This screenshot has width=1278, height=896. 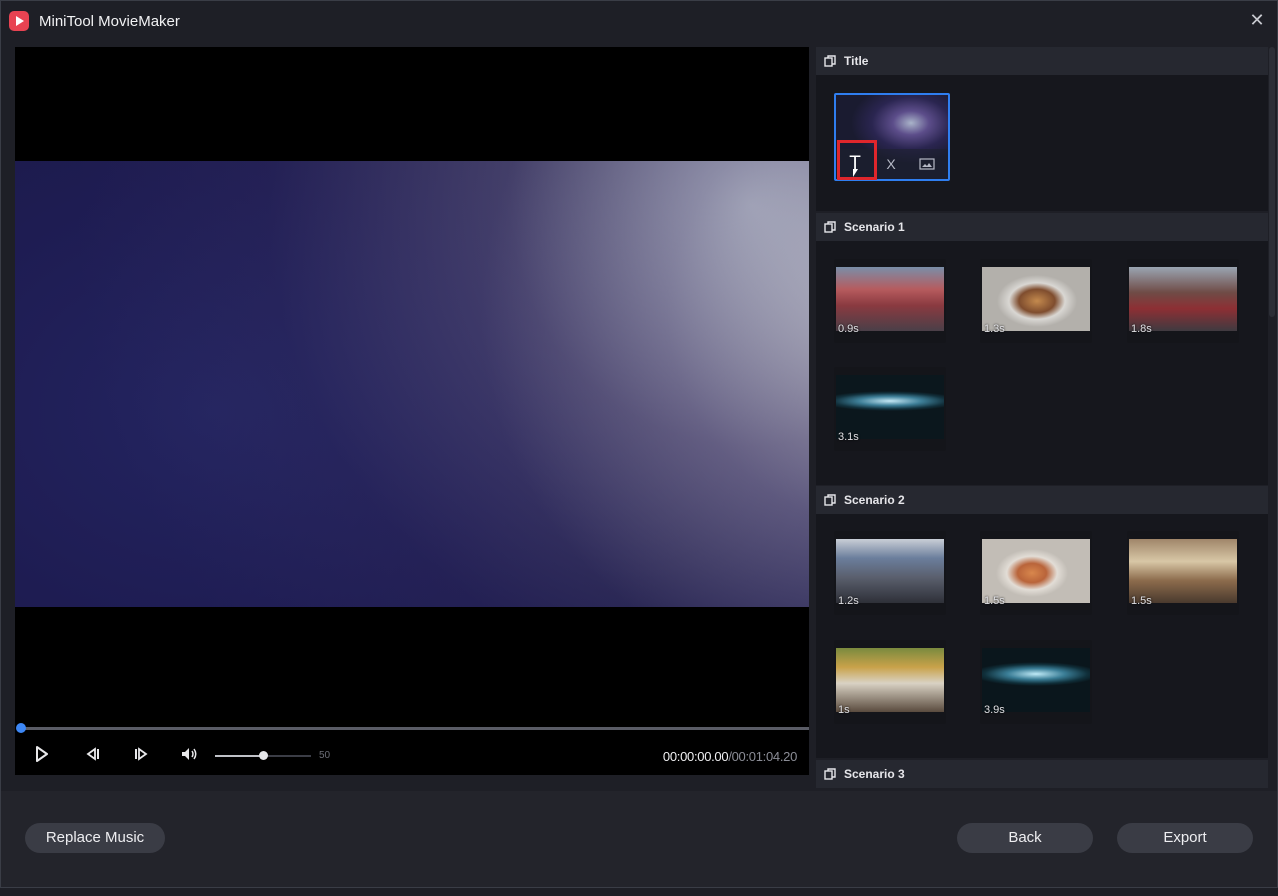 I want to click on export-button: Export, so click(x=1185, y=838).